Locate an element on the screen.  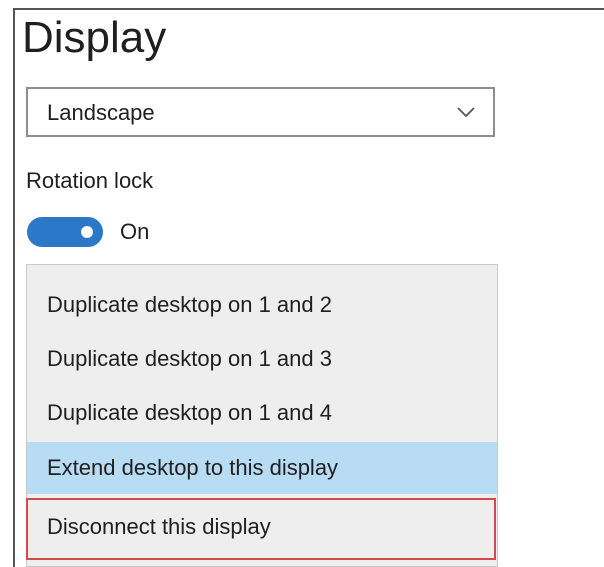
rotation-lock-toggle is located at coordinates (65, 232).